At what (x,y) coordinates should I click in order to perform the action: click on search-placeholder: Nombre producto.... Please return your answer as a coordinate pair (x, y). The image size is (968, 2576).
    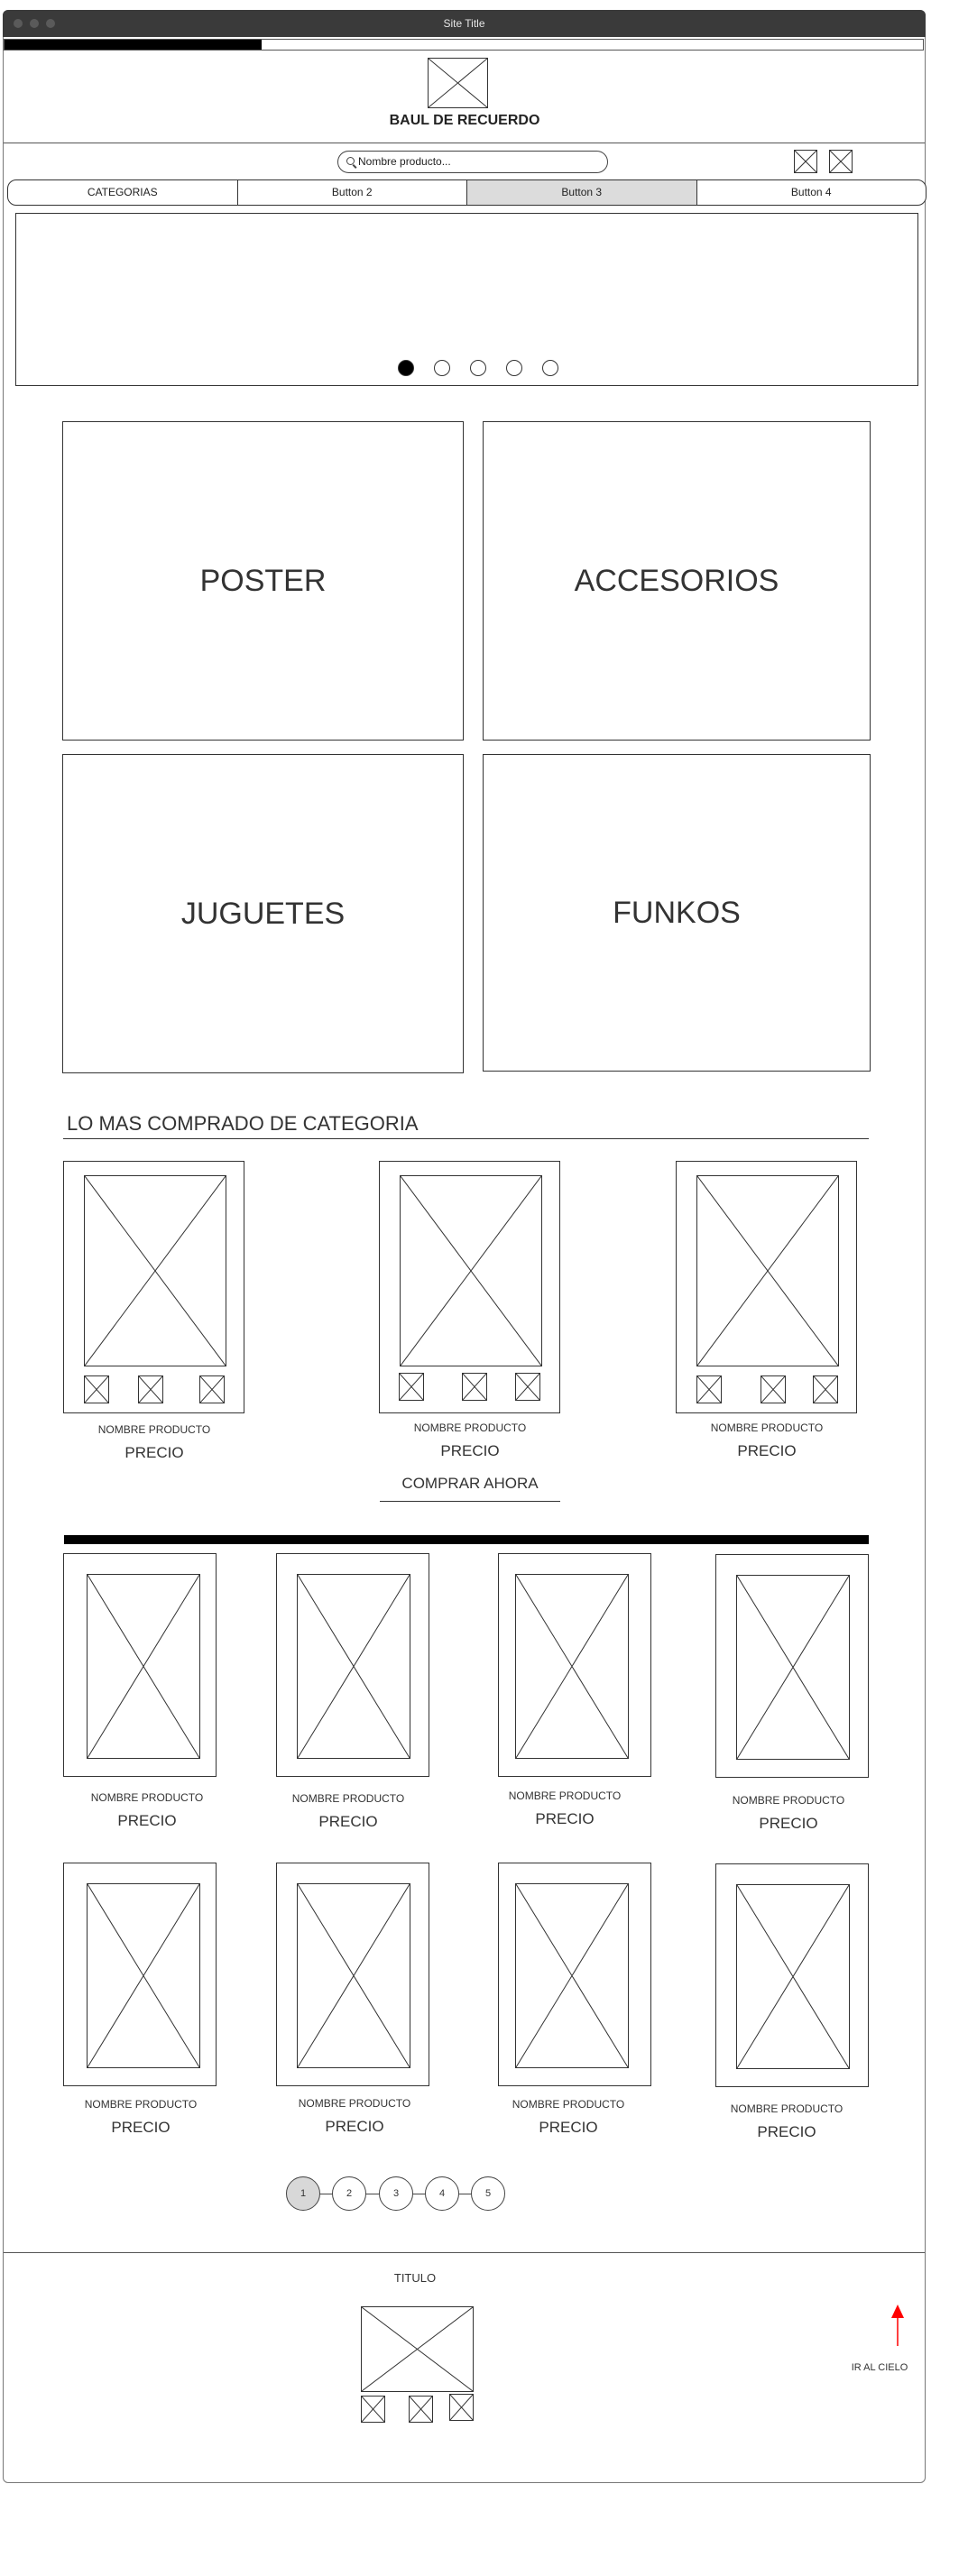
    Looking at the image, I should click on (404, 161).